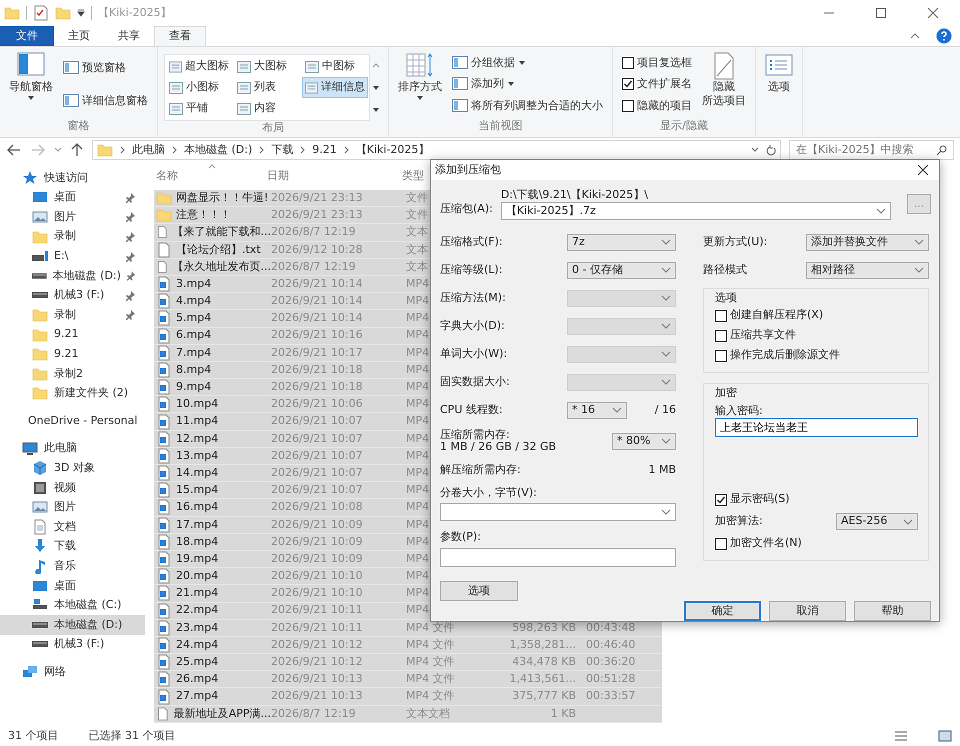  I want to click on nav-item: 本地磁盘 (C:), so click(72, 605).